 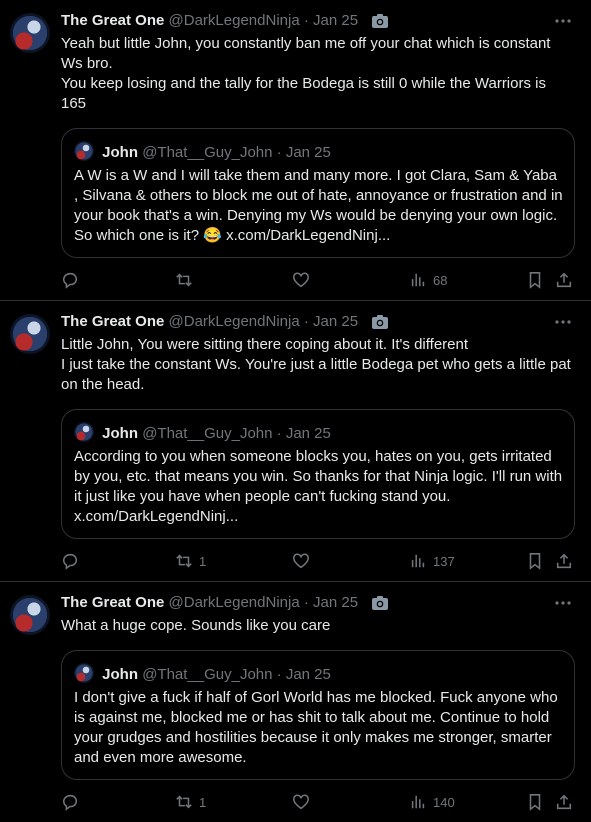 What do you see at coordinates (428, 280) in the screenshot?
I see `views-button: 68` at bounding box center [428, 280].